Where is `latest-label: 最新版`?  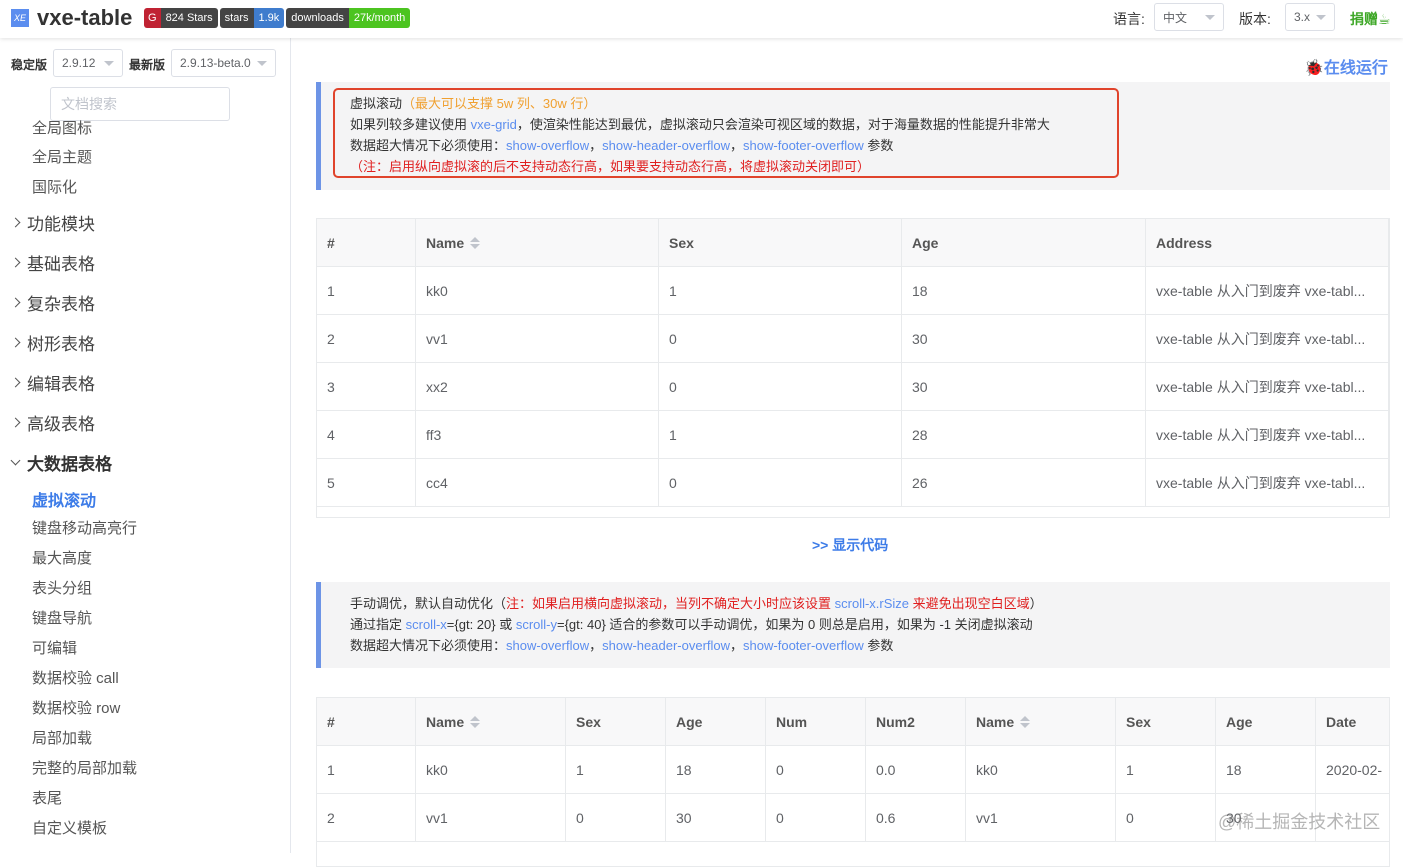 latest-label: 最新版 is located at coordinates (147, 65).